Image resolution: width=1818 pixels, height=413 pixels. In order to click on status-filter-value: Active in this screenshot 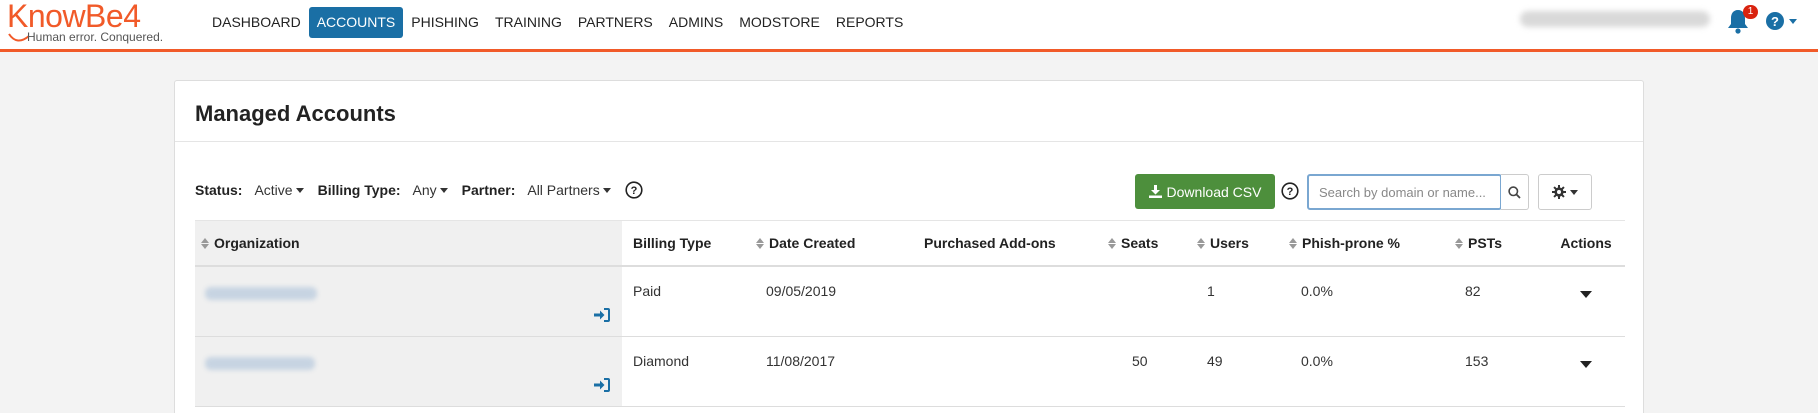, I will do `click(273, 190)`.